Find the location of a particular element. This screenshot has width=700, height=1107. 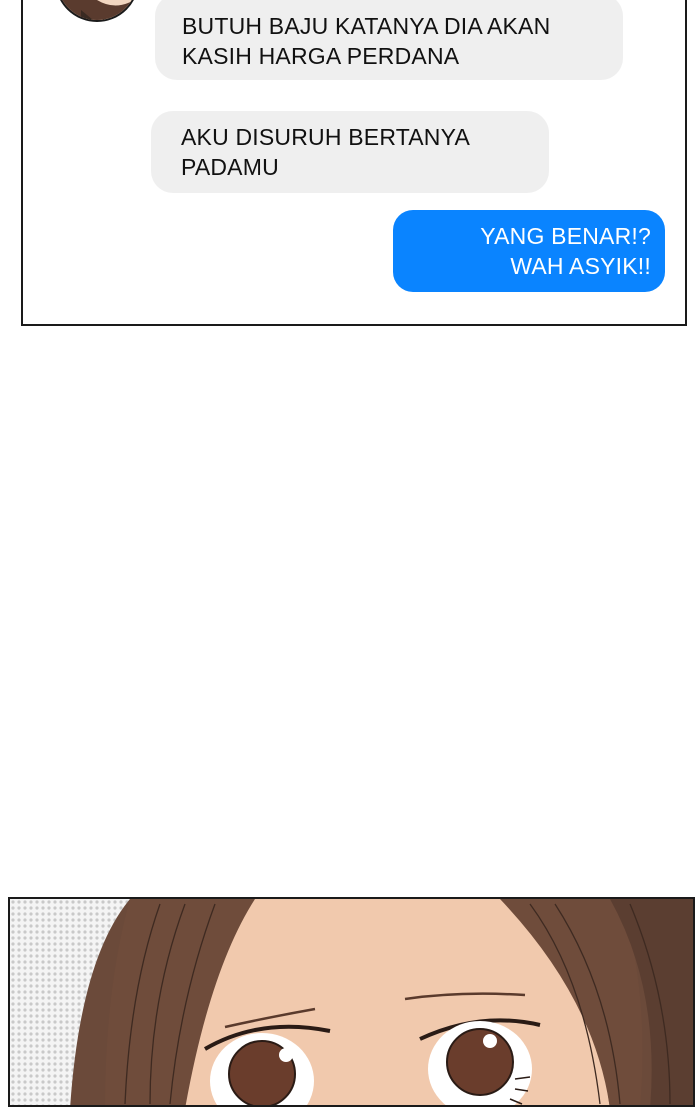

message-line: KASIH HARGA PERDANA is located at coordinates (321, 56).